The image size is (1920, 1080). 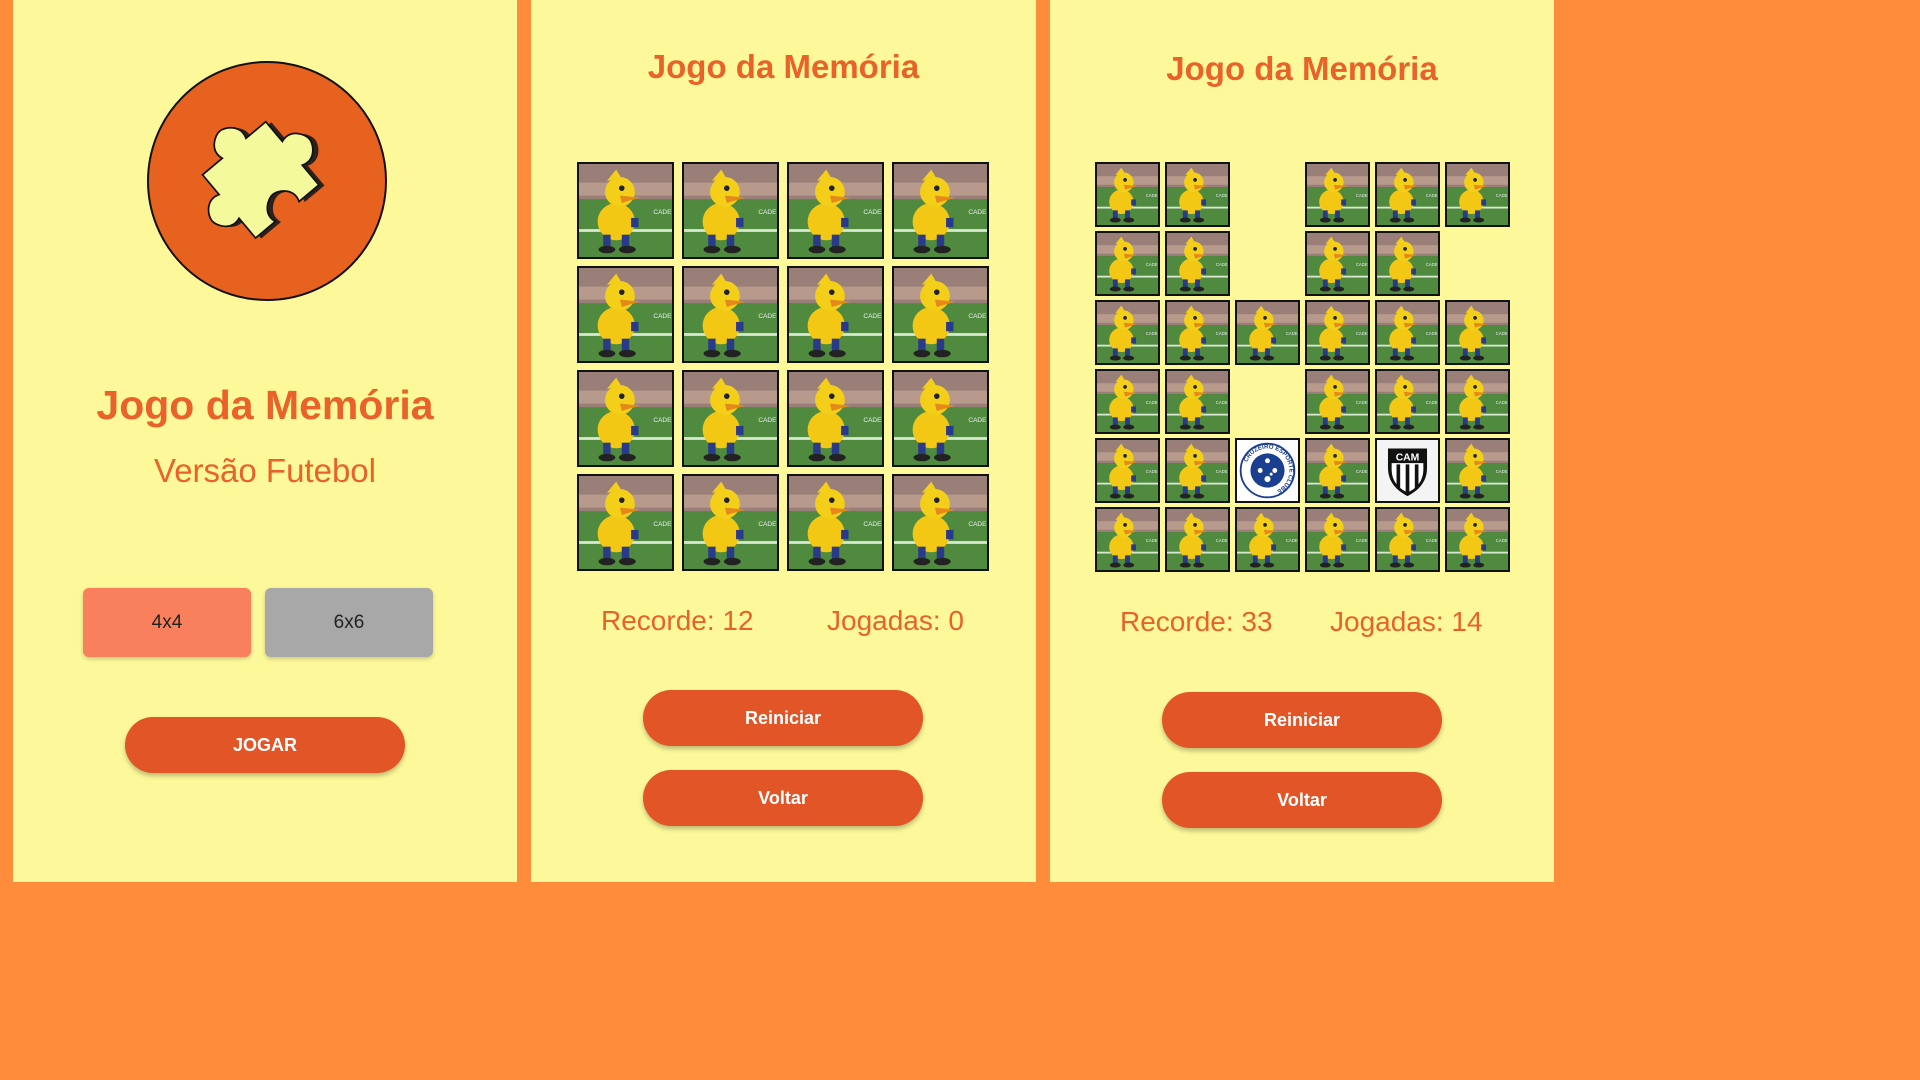 I want to click on app-subtitle: Versão Futebol, so click(x=265, y=470).